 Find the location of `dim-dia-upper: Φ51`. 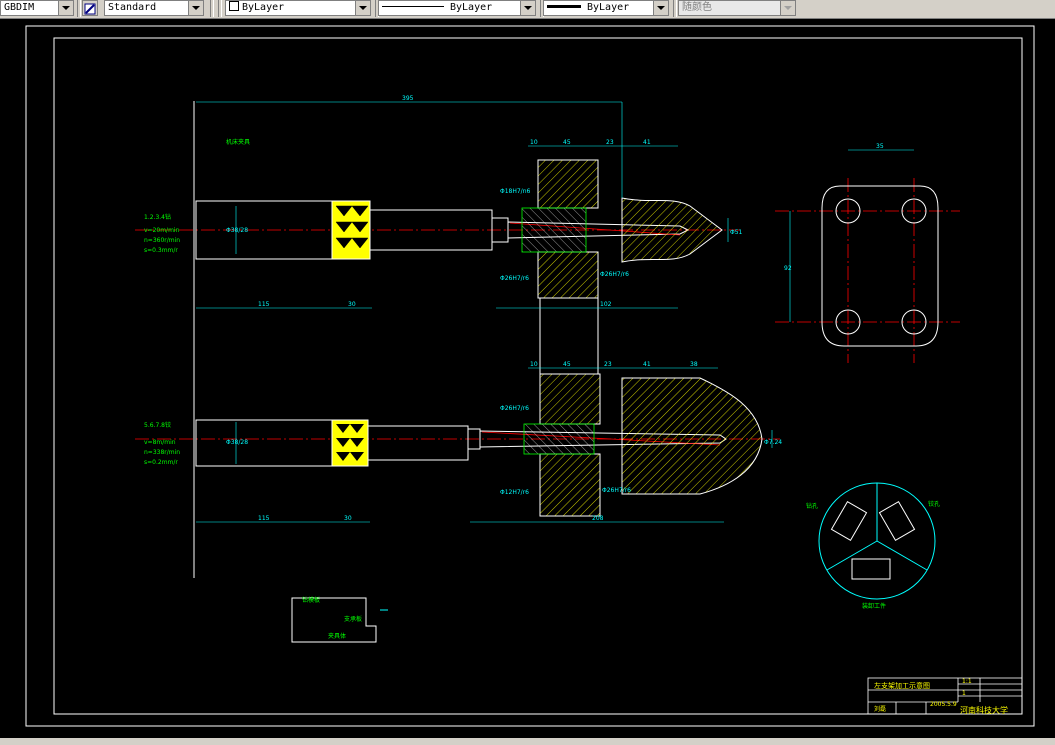

dim-dia-upper: Φ51 is located at coordinates (736, 232).